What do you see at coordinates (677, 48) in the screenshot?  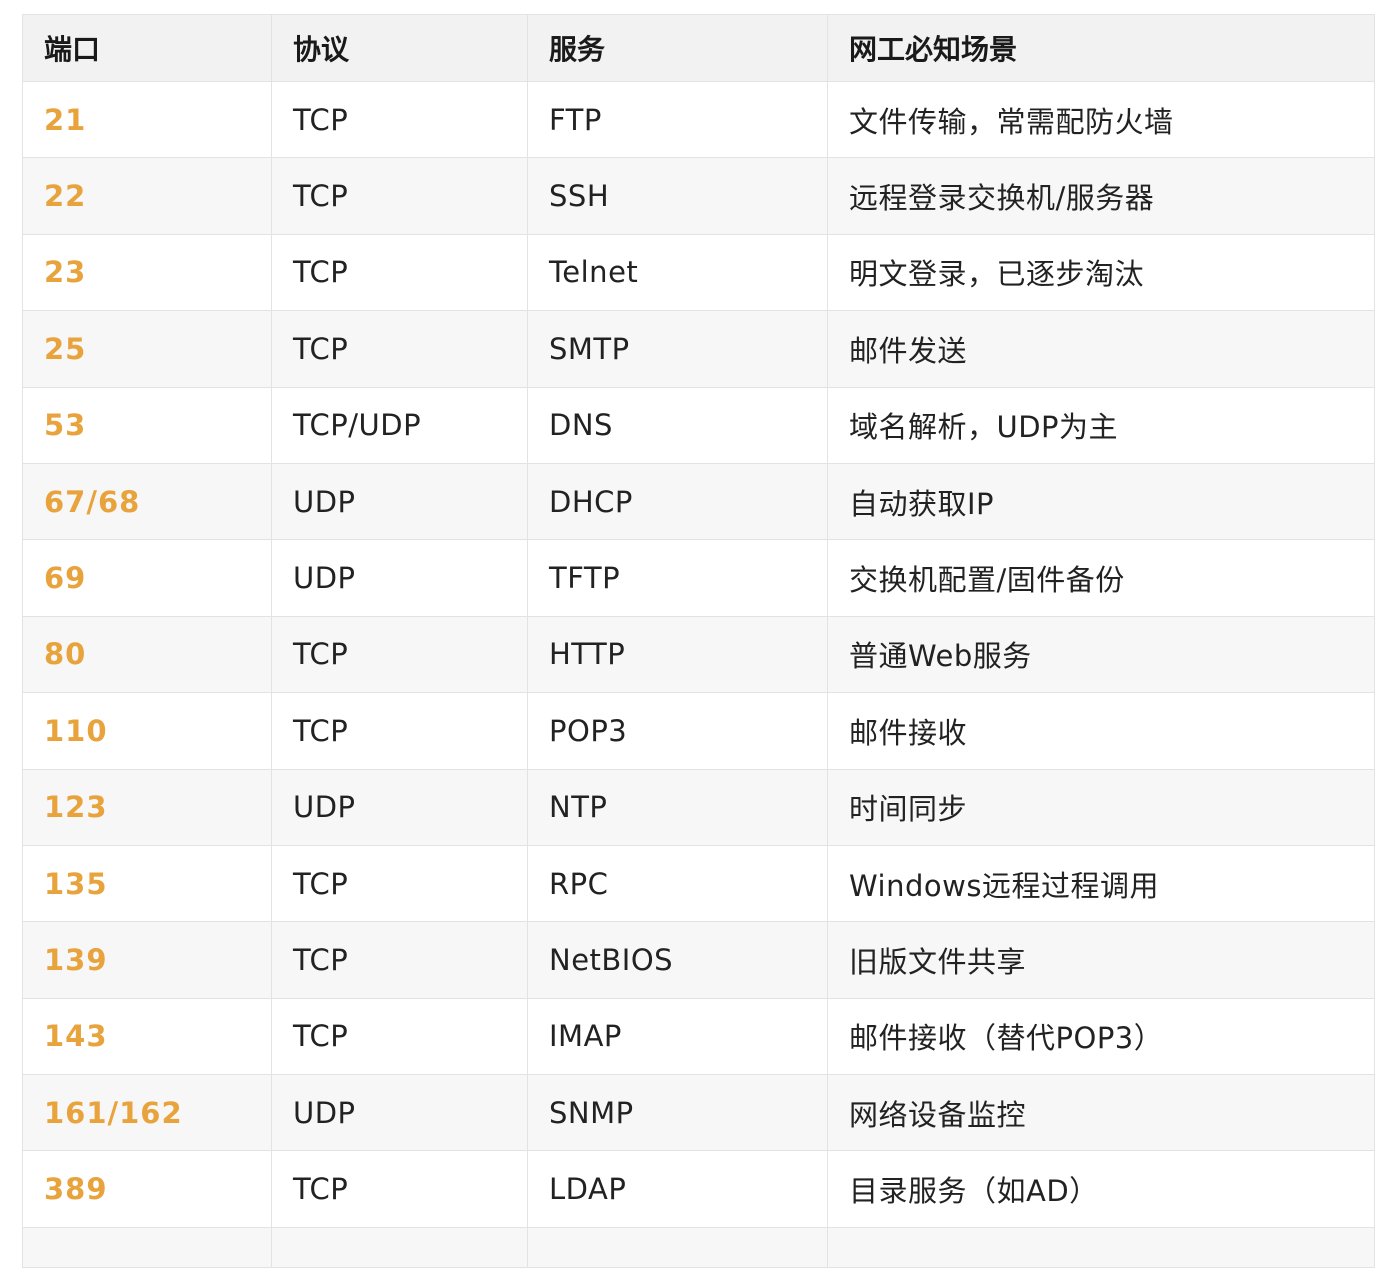 I see `header-service: 服务` at bounding box center [677, 48].